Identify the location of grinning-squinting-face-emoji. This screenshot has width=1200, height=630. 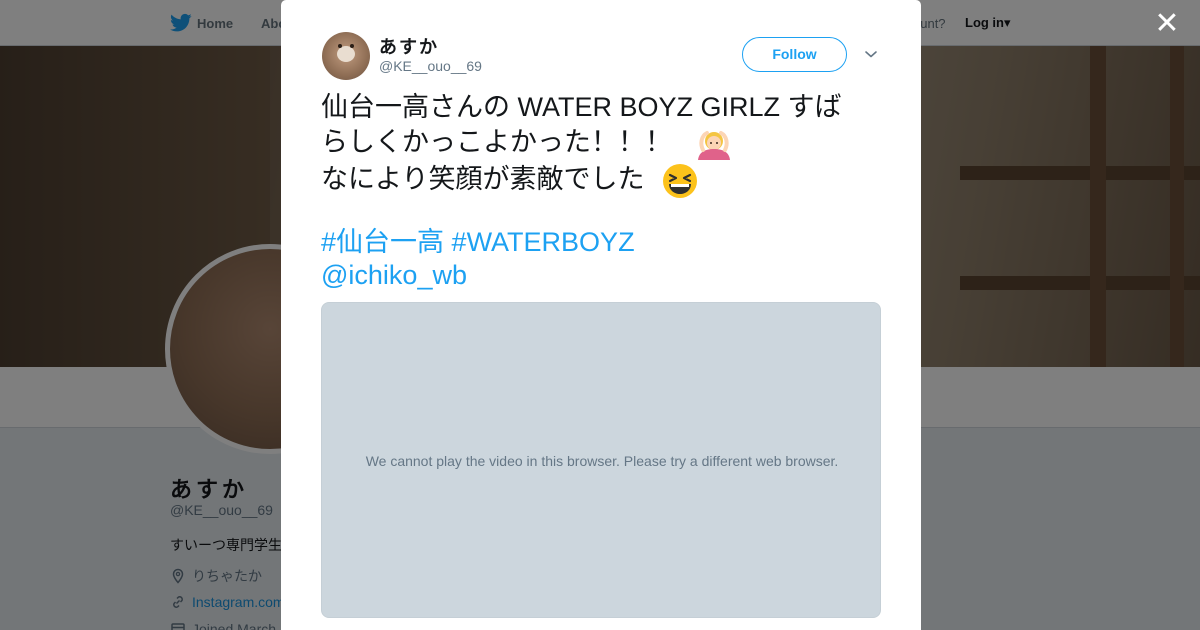
(679, 180).